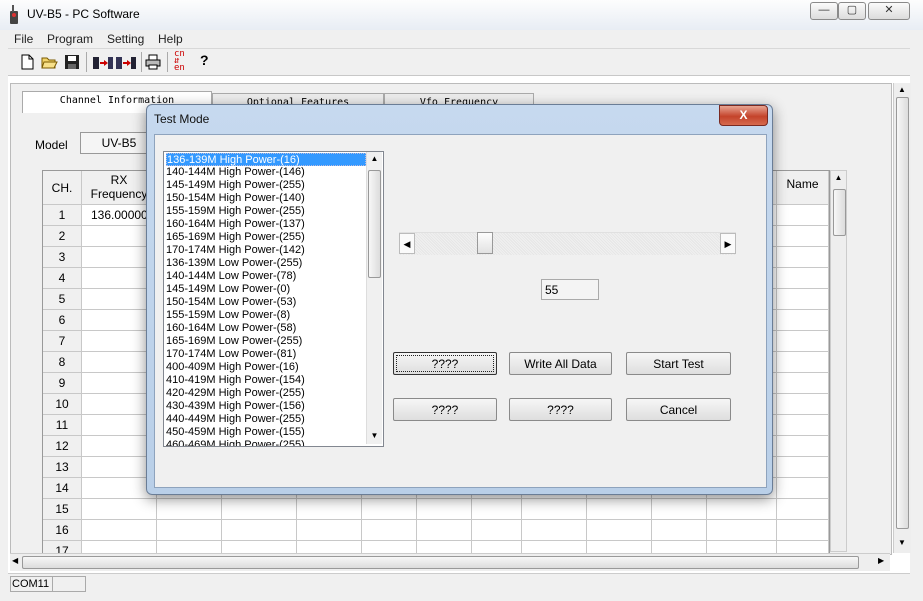 This screenshot has width=923, height=601. Describe the element at coordinates (824, 11) in the screenshot. I see `minimize-button: —` at that location.